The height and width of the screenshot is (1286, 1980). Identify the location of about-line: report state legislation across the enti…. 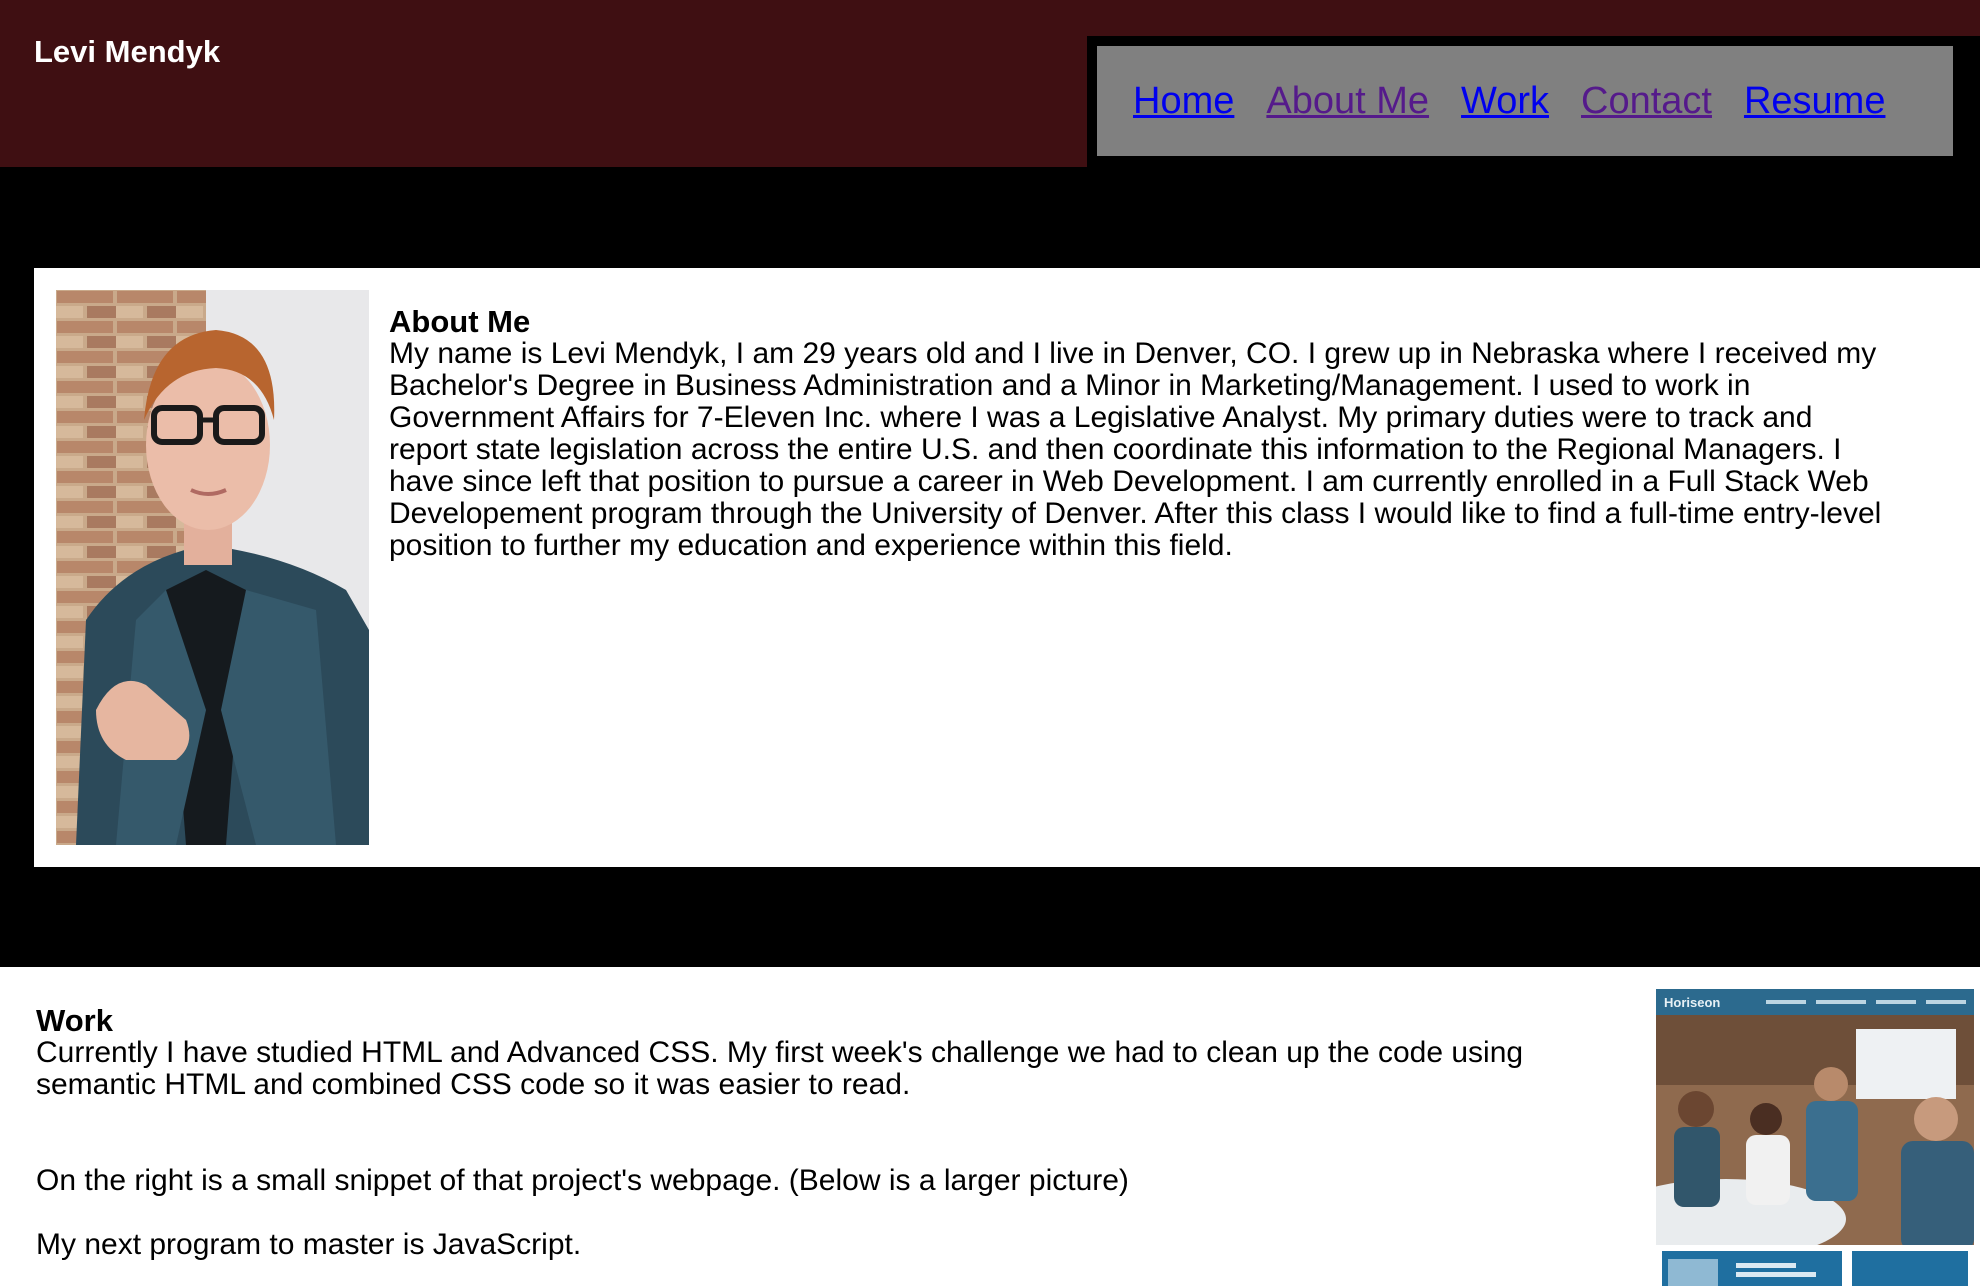
(1115, 449).